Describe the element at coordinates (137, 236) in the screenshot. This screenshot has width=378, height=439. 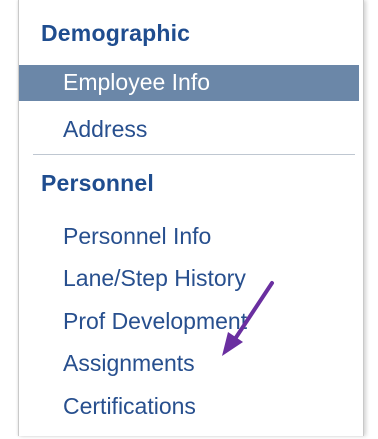
I see `nav-item-label: Personnel Info` at that location.